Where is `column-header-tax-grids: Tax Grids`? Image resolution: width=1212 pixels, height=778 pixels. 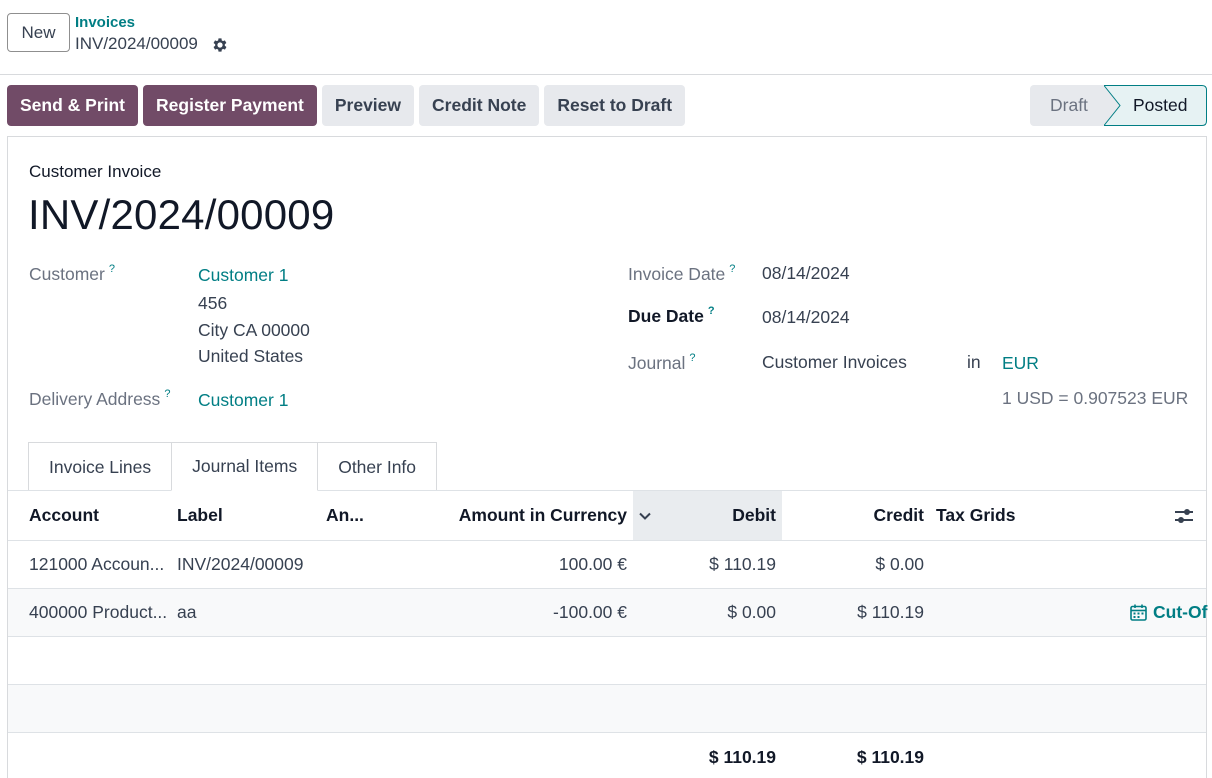
column-header-tax-grids: Tax Grids is located at coordinates (975, 515).